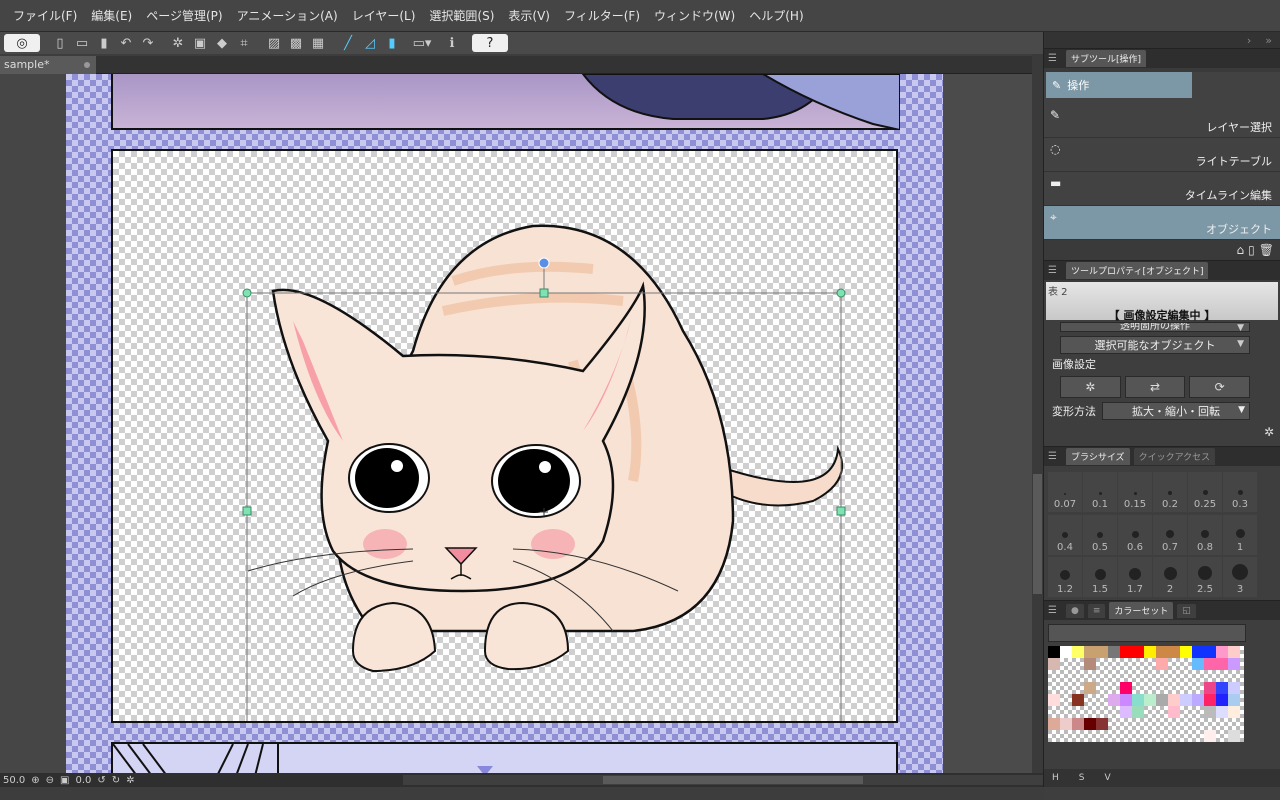 The height and width of the screenshot is (800, 1280). What do you see at coordinates (1266, 250) in the screenshot?
I see `trash-icon: 🗑` at bounding box center [1266, 250].